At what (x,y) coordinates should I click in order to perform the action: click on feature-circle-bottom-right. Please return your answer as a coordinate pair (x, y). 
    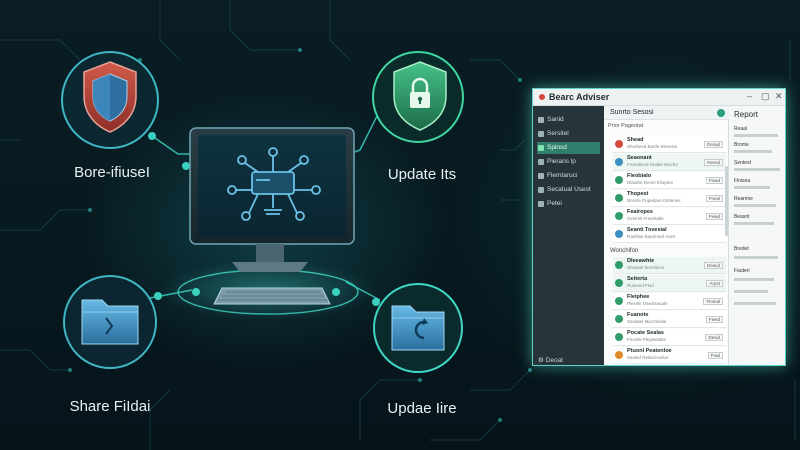
    Looking at the image, I should click on (418, 328).